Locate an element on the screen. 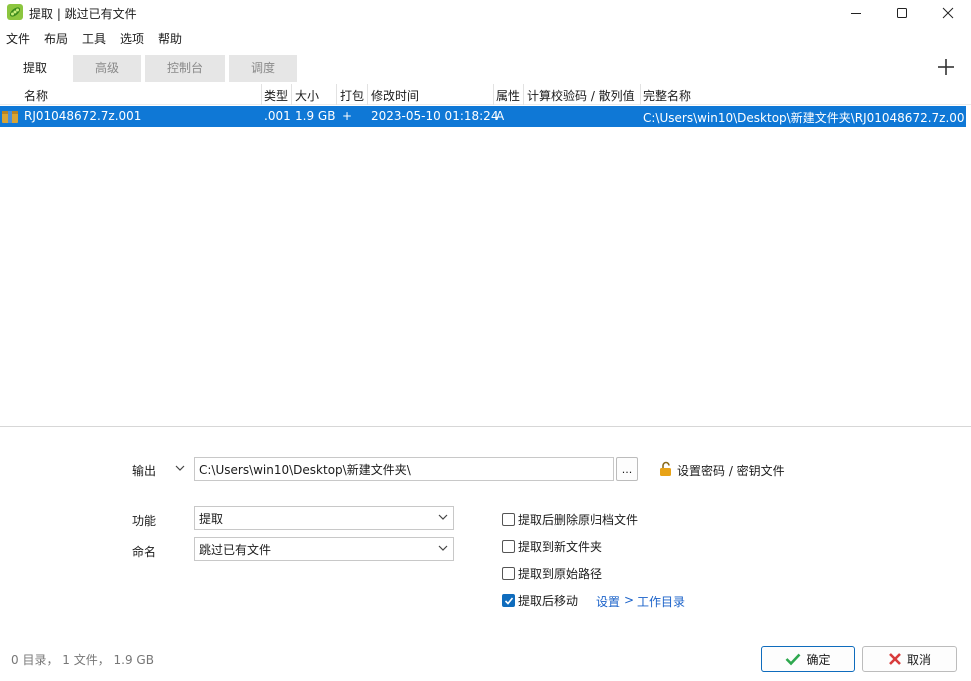 Image resolution: width=971 pixels, height=681 pixels. menu-bar: 文件 布局 工具 选项 帮助 is located at coordinates (485, 37).